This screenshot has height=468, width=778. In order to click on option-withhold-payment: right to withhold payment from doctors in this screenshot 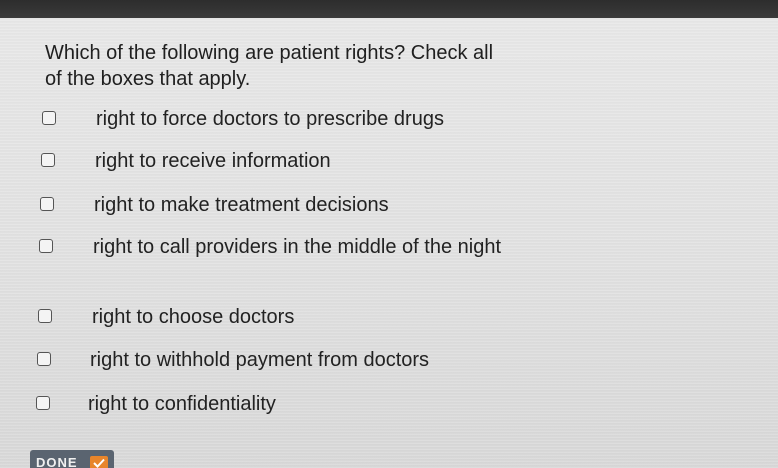, I will do `click(288, 360)`.